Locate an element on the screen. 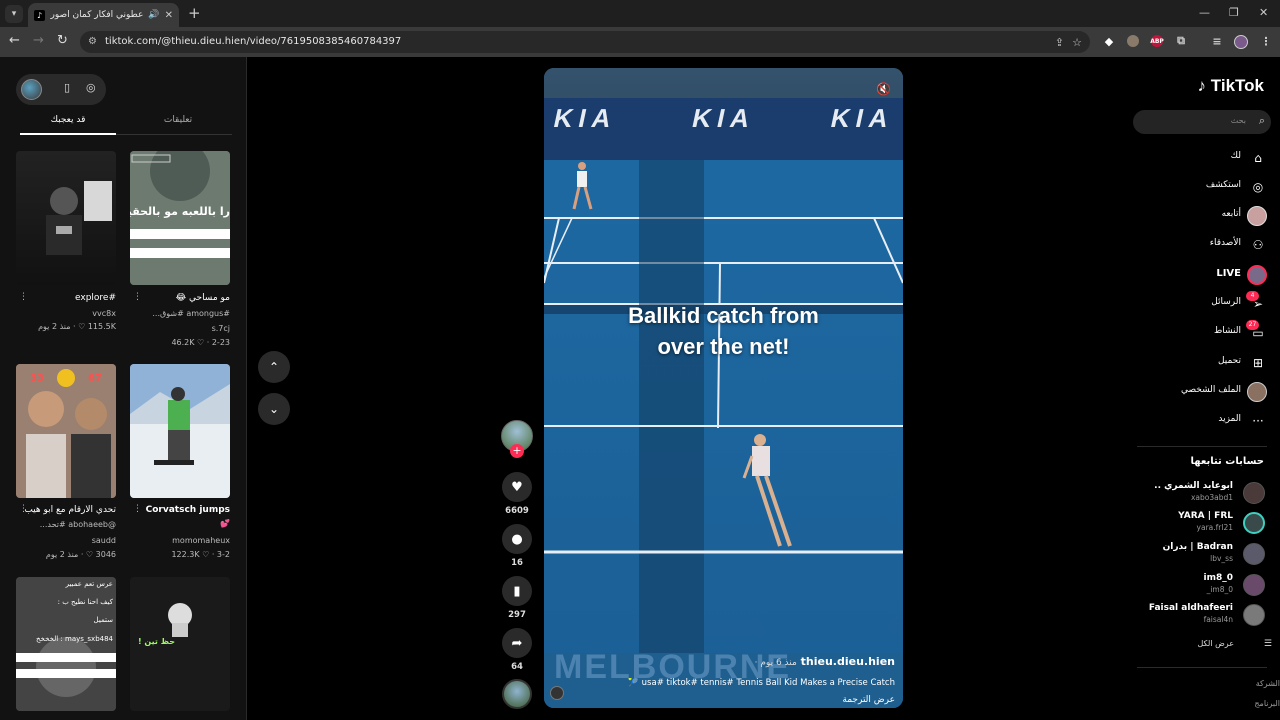 Image resolution: width=1280 pixels, height=720 pixels. minimize-icon: — is located at coordinates (1204, 12).